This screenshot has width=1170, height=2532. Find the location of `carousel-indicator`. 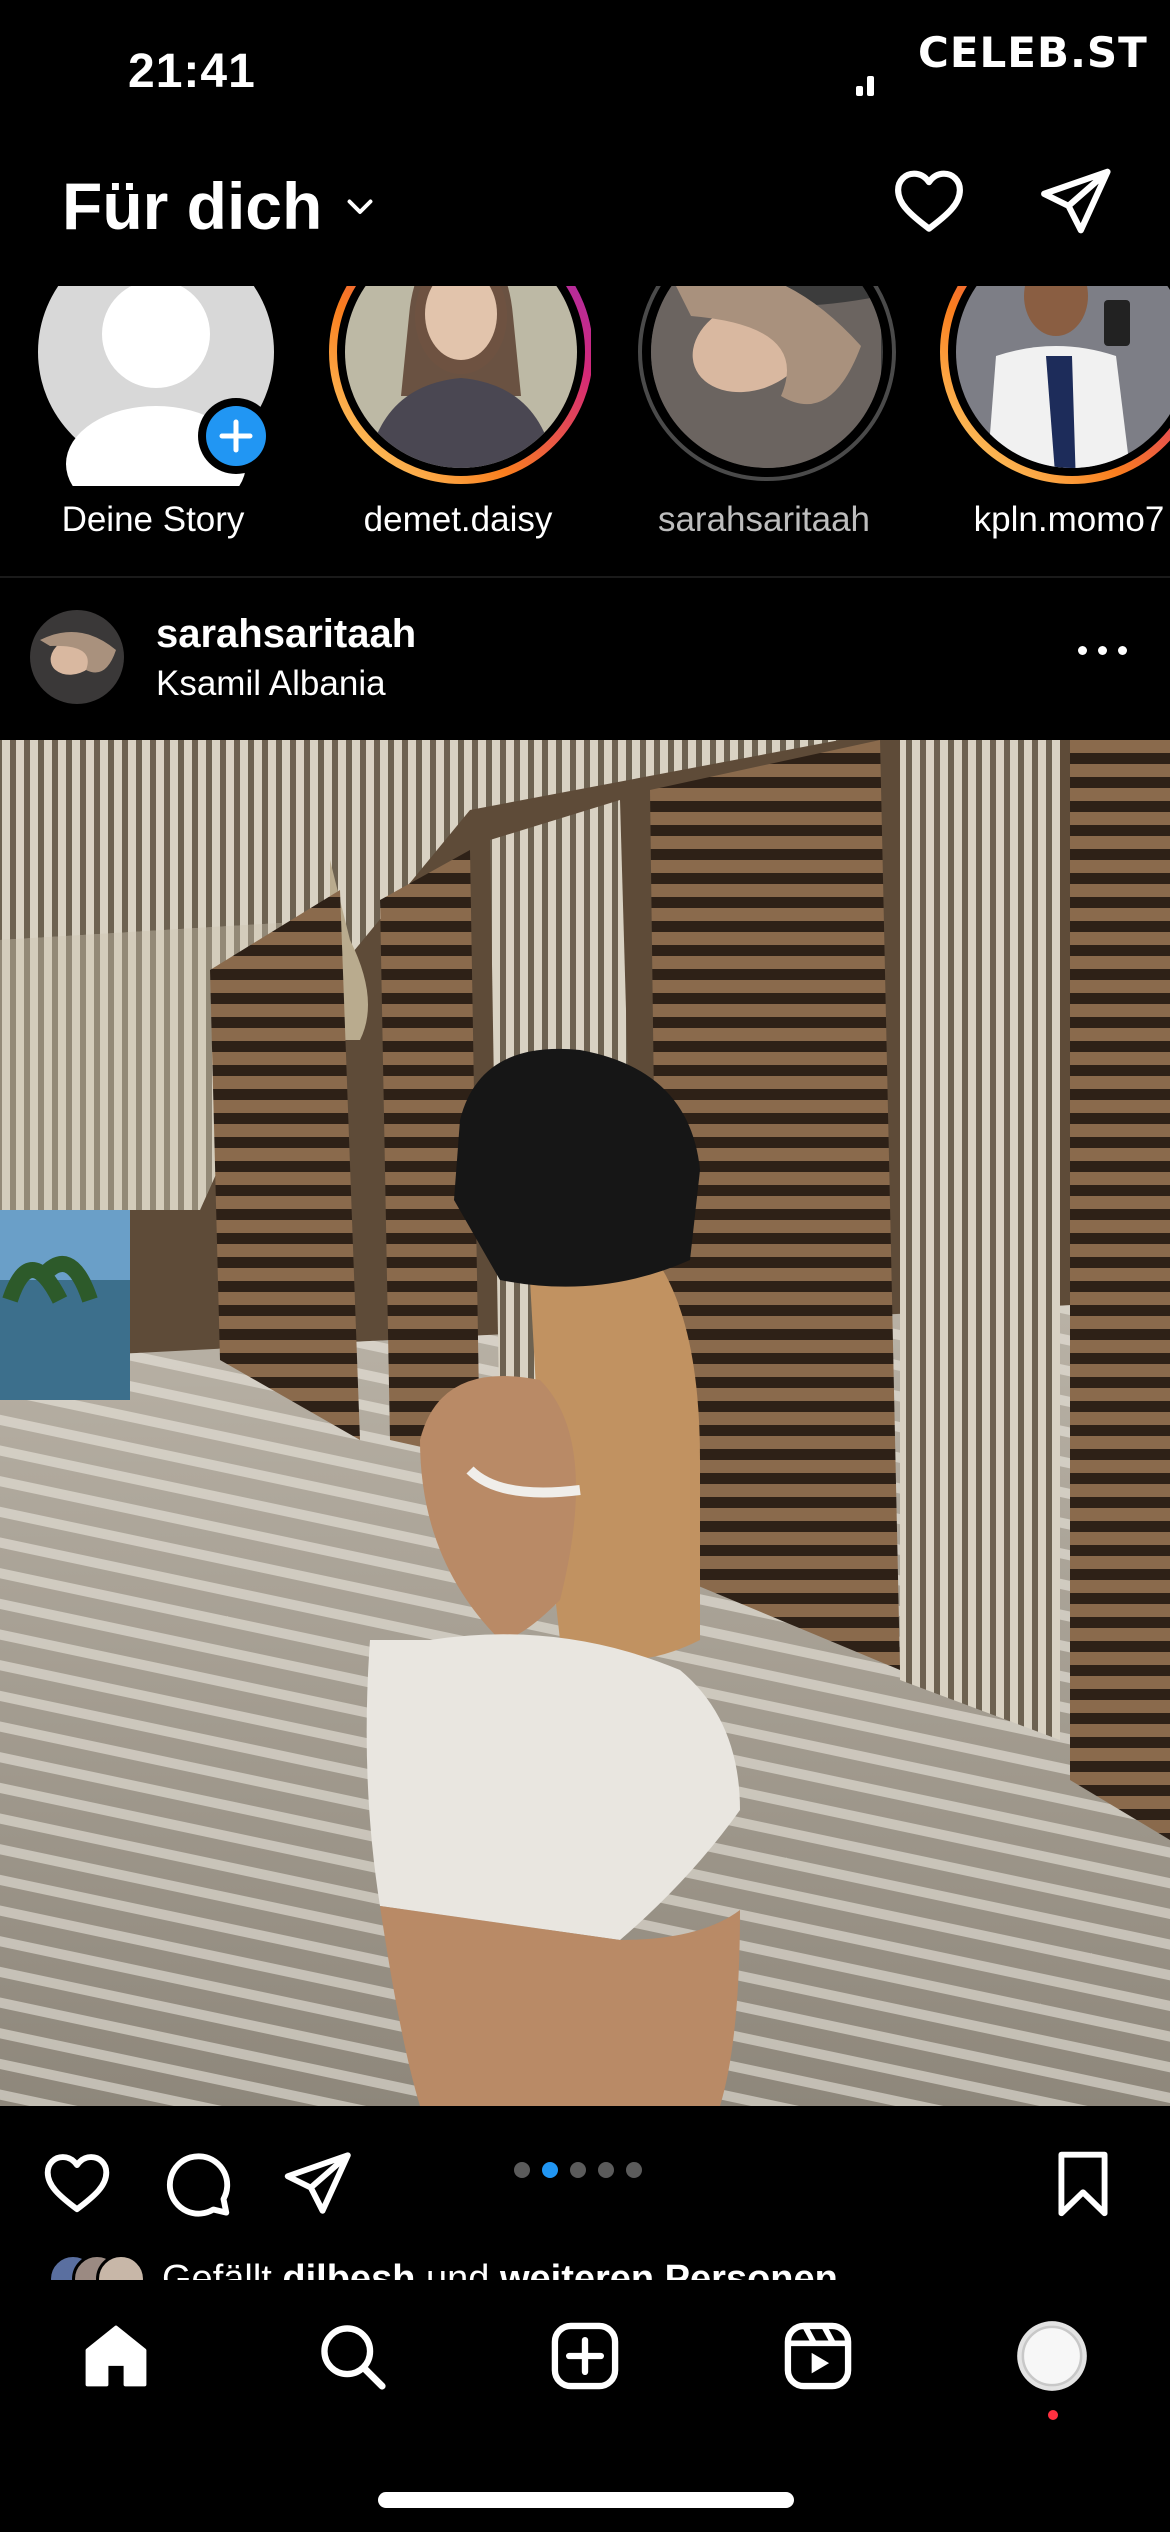

carousel-indicator is located at coordinates (578, 2170).